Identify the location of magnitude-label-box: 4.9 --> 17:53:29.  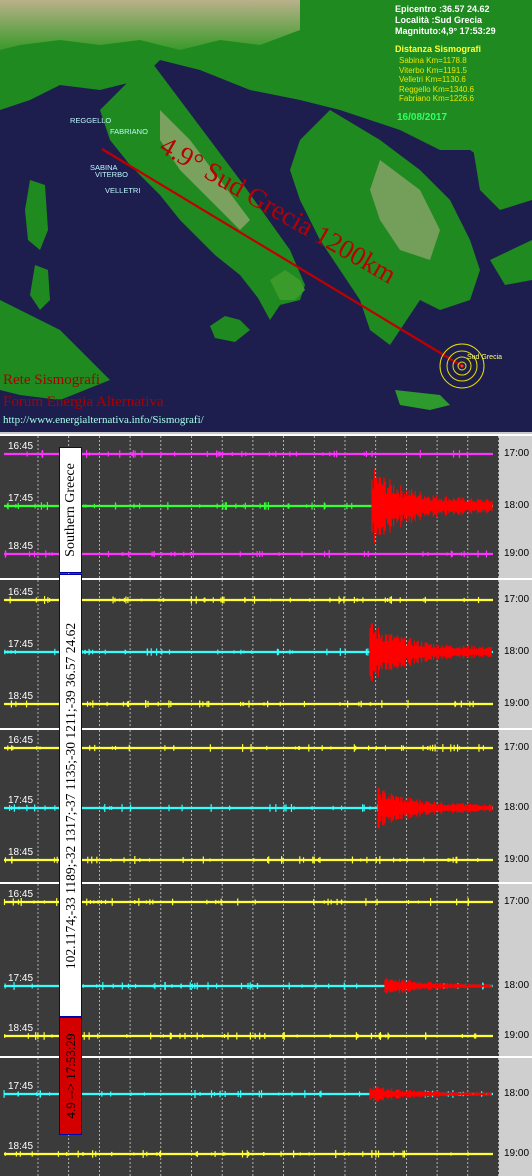
(70, 1076).